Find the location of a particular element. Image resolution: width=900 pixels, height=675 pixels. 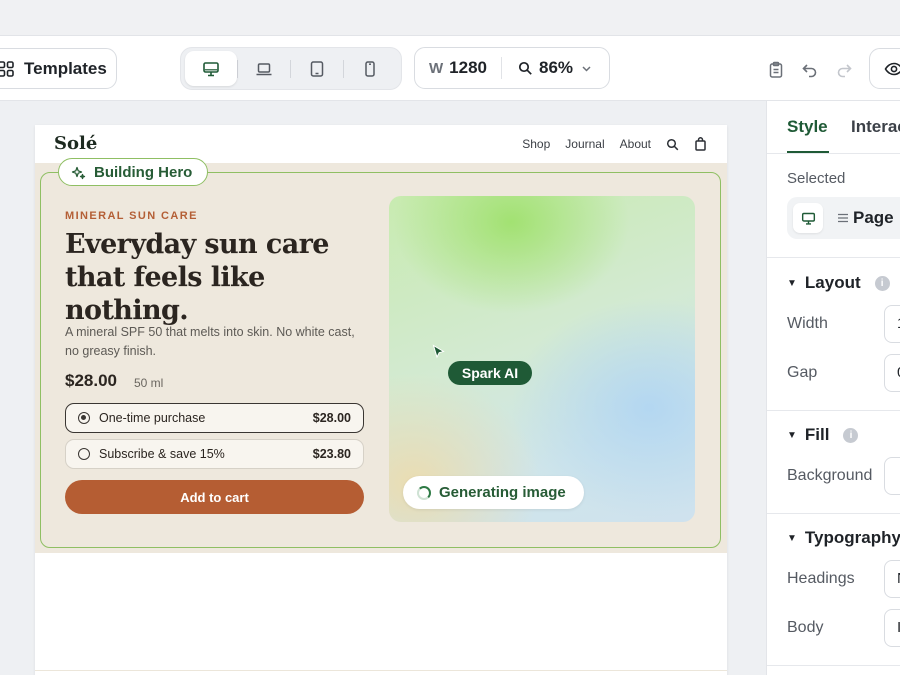

grid-icon is located at coordinates (7, 68).